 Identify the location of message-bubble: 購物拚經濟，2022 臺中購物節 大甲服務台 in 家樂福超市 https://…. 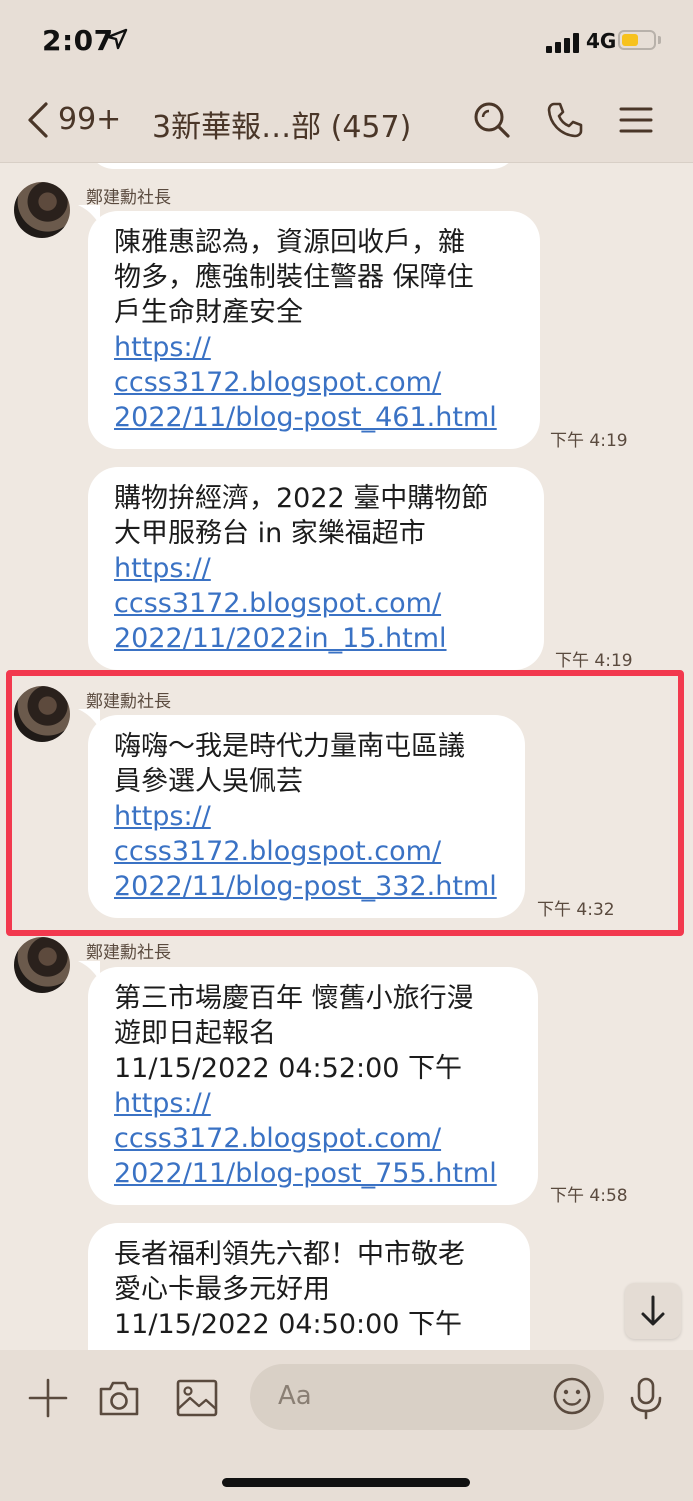
(316, 568).